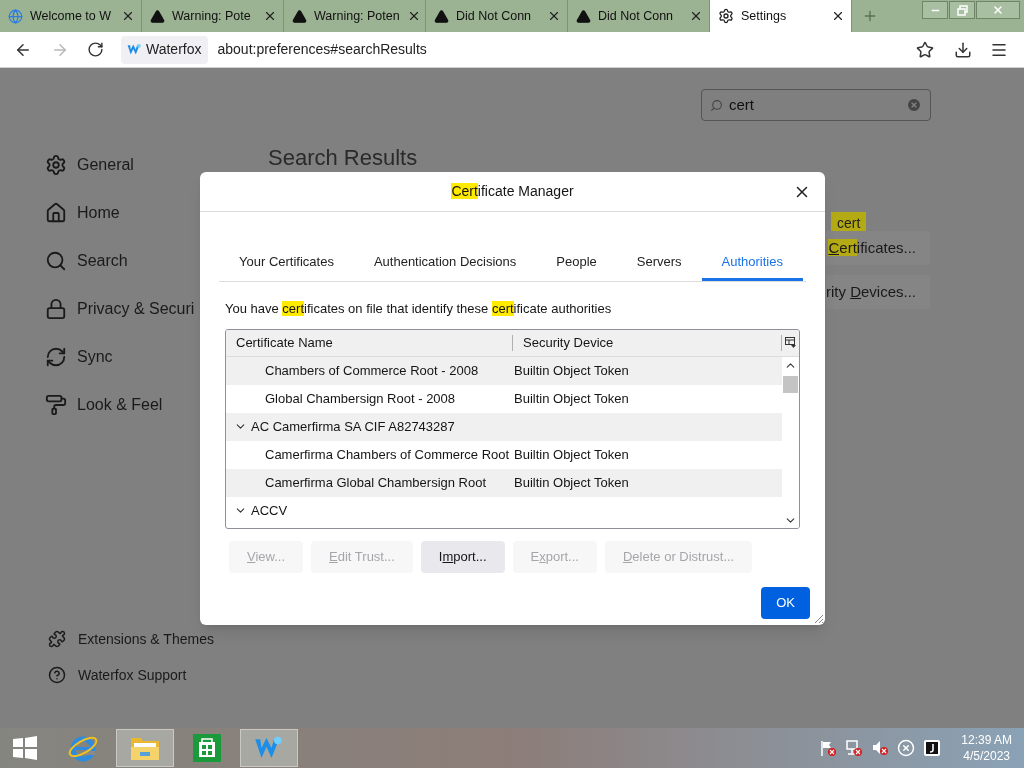  I want to click on globe-icon, so click(15, 16).